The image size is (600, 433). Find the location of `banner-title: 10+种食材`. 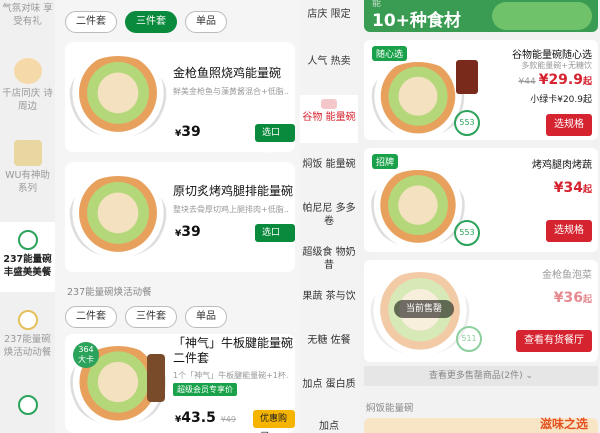

banner-title: 10+种食材 is located at coordinates (416, 21).